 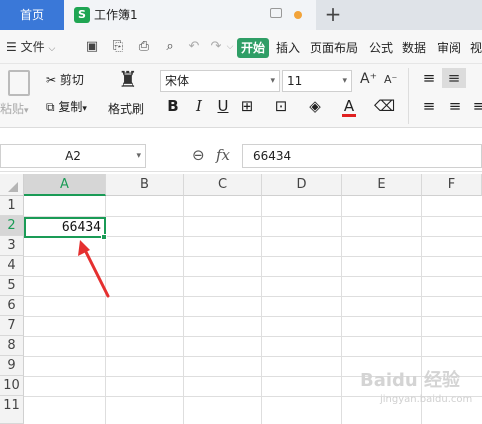 I want to click on align-middle-icon: ≡, so click(x=454, y=78).